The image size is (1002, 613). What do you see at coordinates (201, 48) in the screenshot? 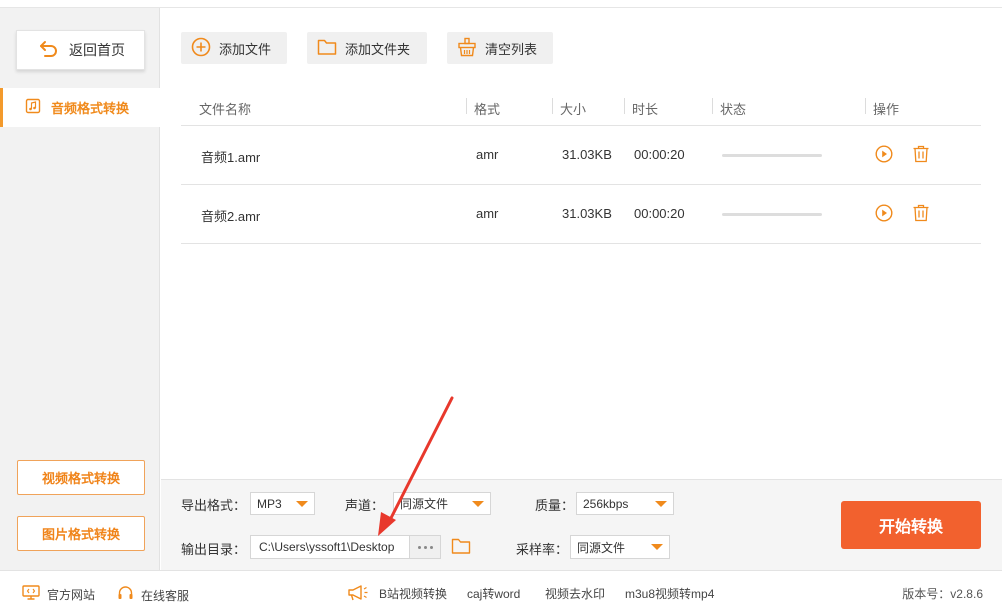
I see `plus-circle-icon` at bounding box center [201, 48].